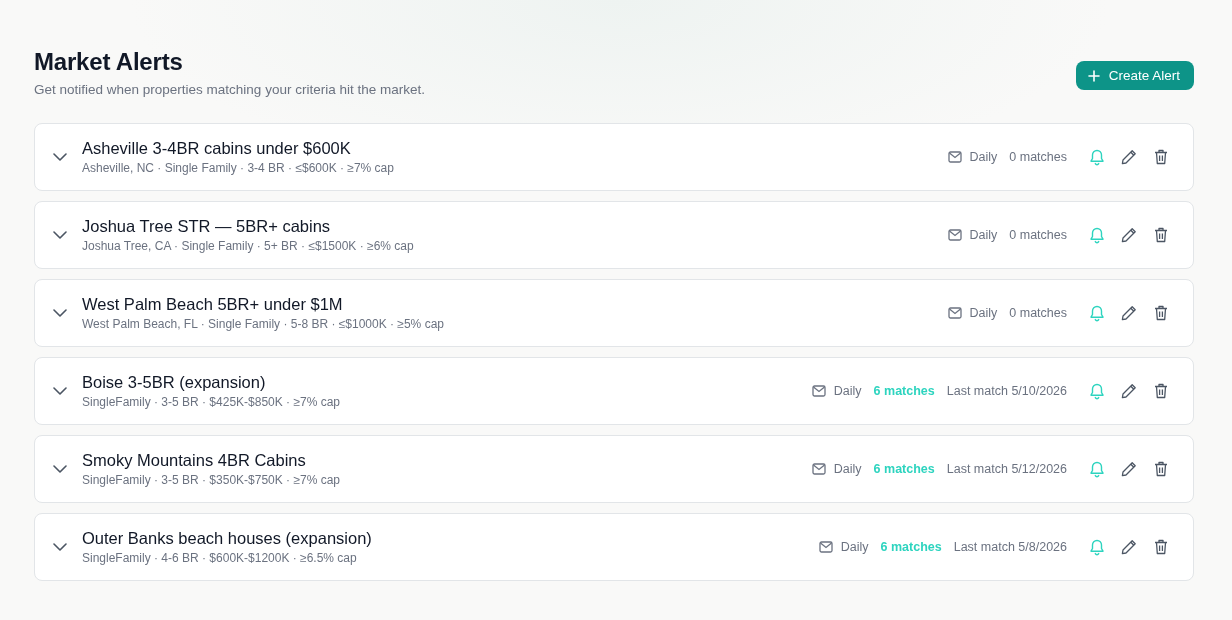  I want to click on alert-criteria: West Palm Beach, FL · Single Family · 5-8 BR · ≤$1000K · ≥5% cap, so click(263, 324).